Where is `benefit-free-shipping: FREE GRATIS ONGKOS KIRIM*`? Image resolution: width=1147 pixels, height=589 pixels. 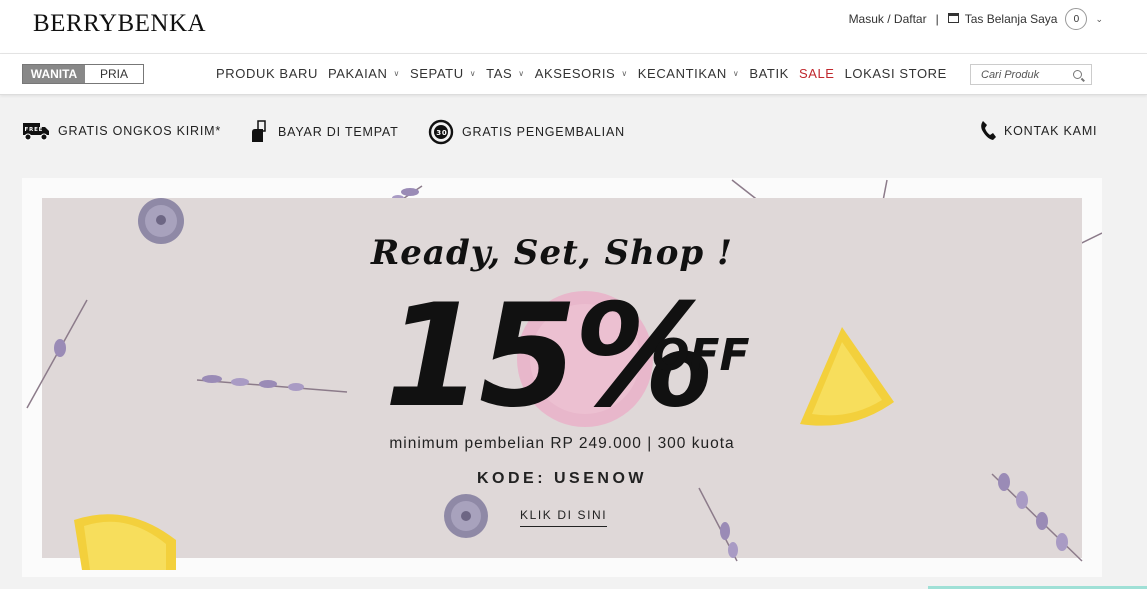 benefit-free-shipping: FREE GRATIS ONGKOS KIRIM* is located at coordinates (121, 131).